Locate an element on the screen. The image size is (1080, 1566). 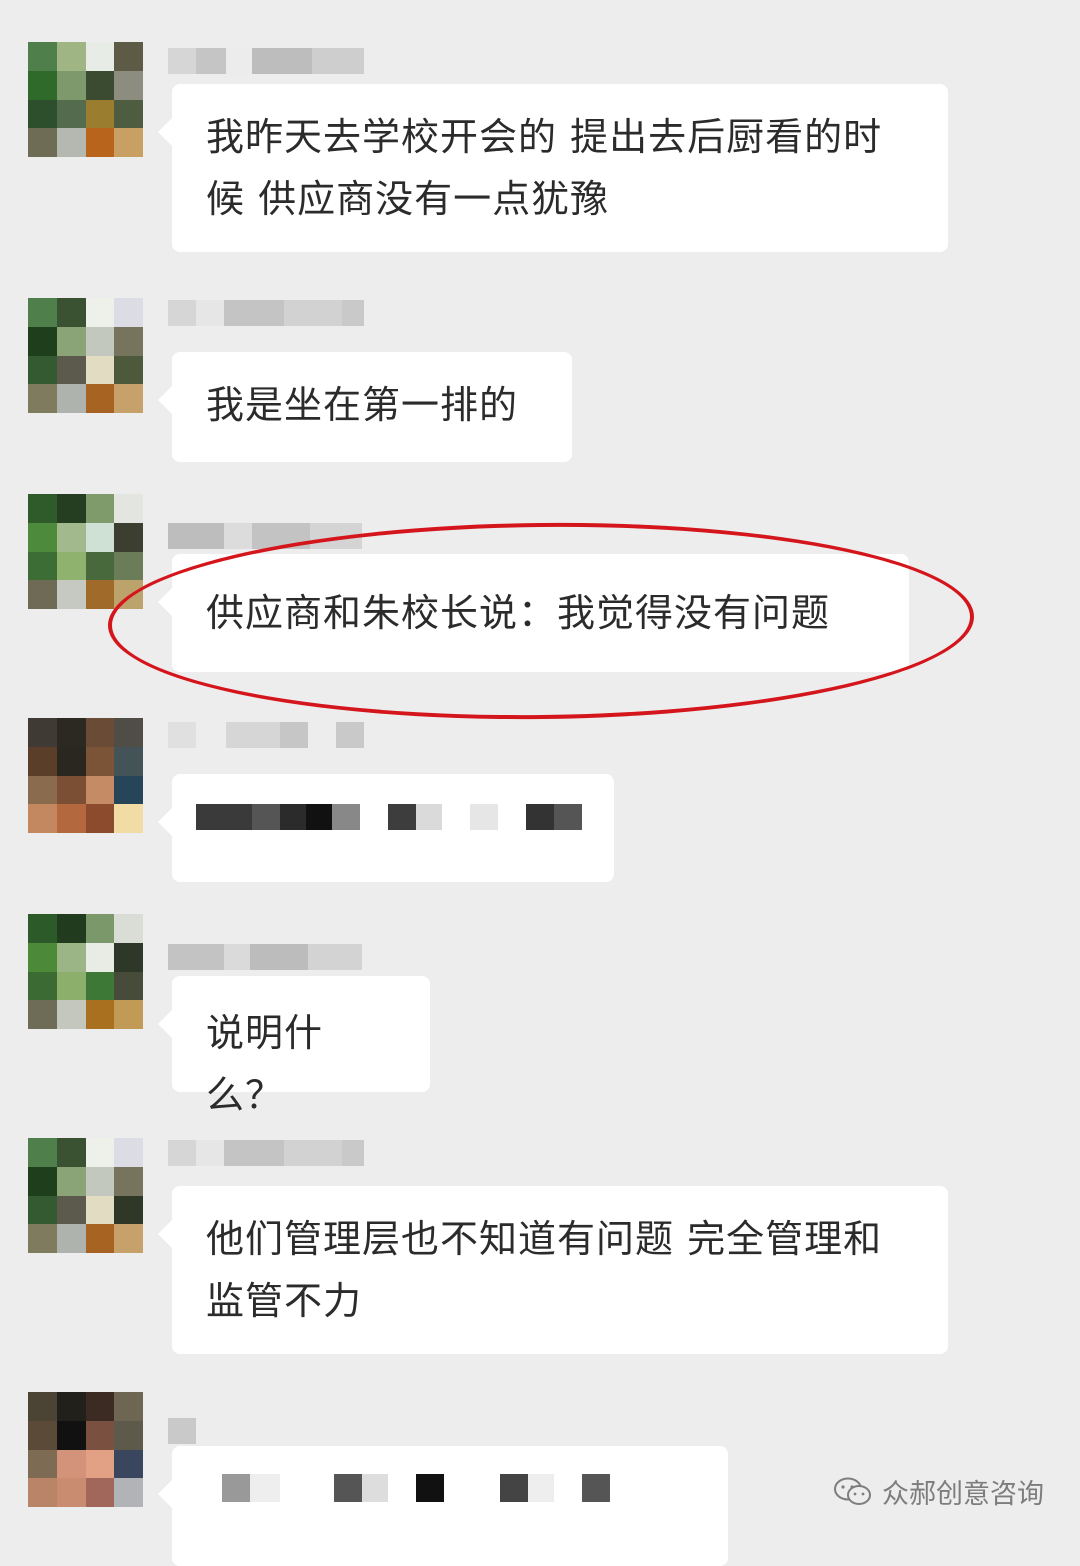
message-text-line: 监管不力 is located at coordinates (284, 1301).